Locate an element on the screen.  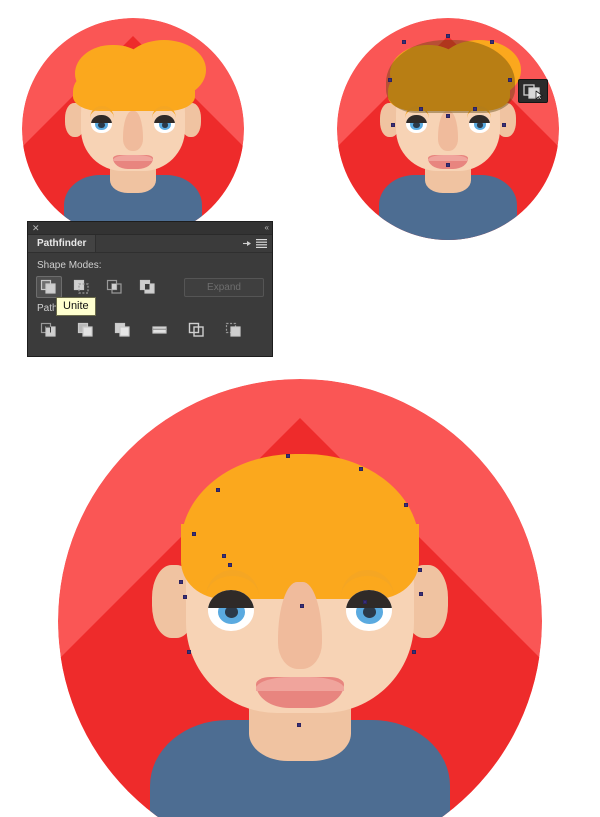
avatar-before-unite is located at coordinates (133, 129).